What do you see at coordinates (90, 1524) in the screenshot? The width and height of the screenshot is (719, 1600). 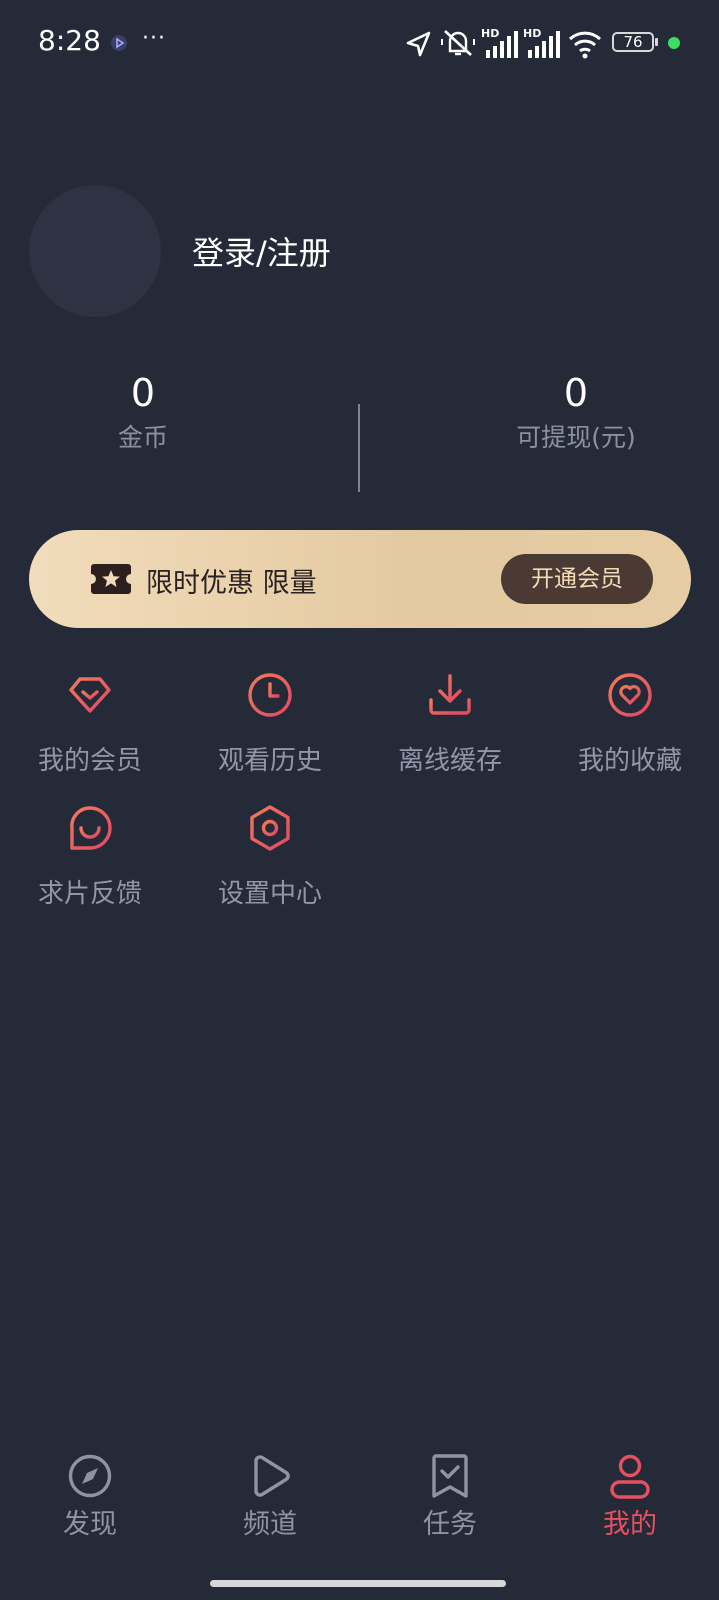 I see `tab-label: 发现` at bounding box center [90, 1524].